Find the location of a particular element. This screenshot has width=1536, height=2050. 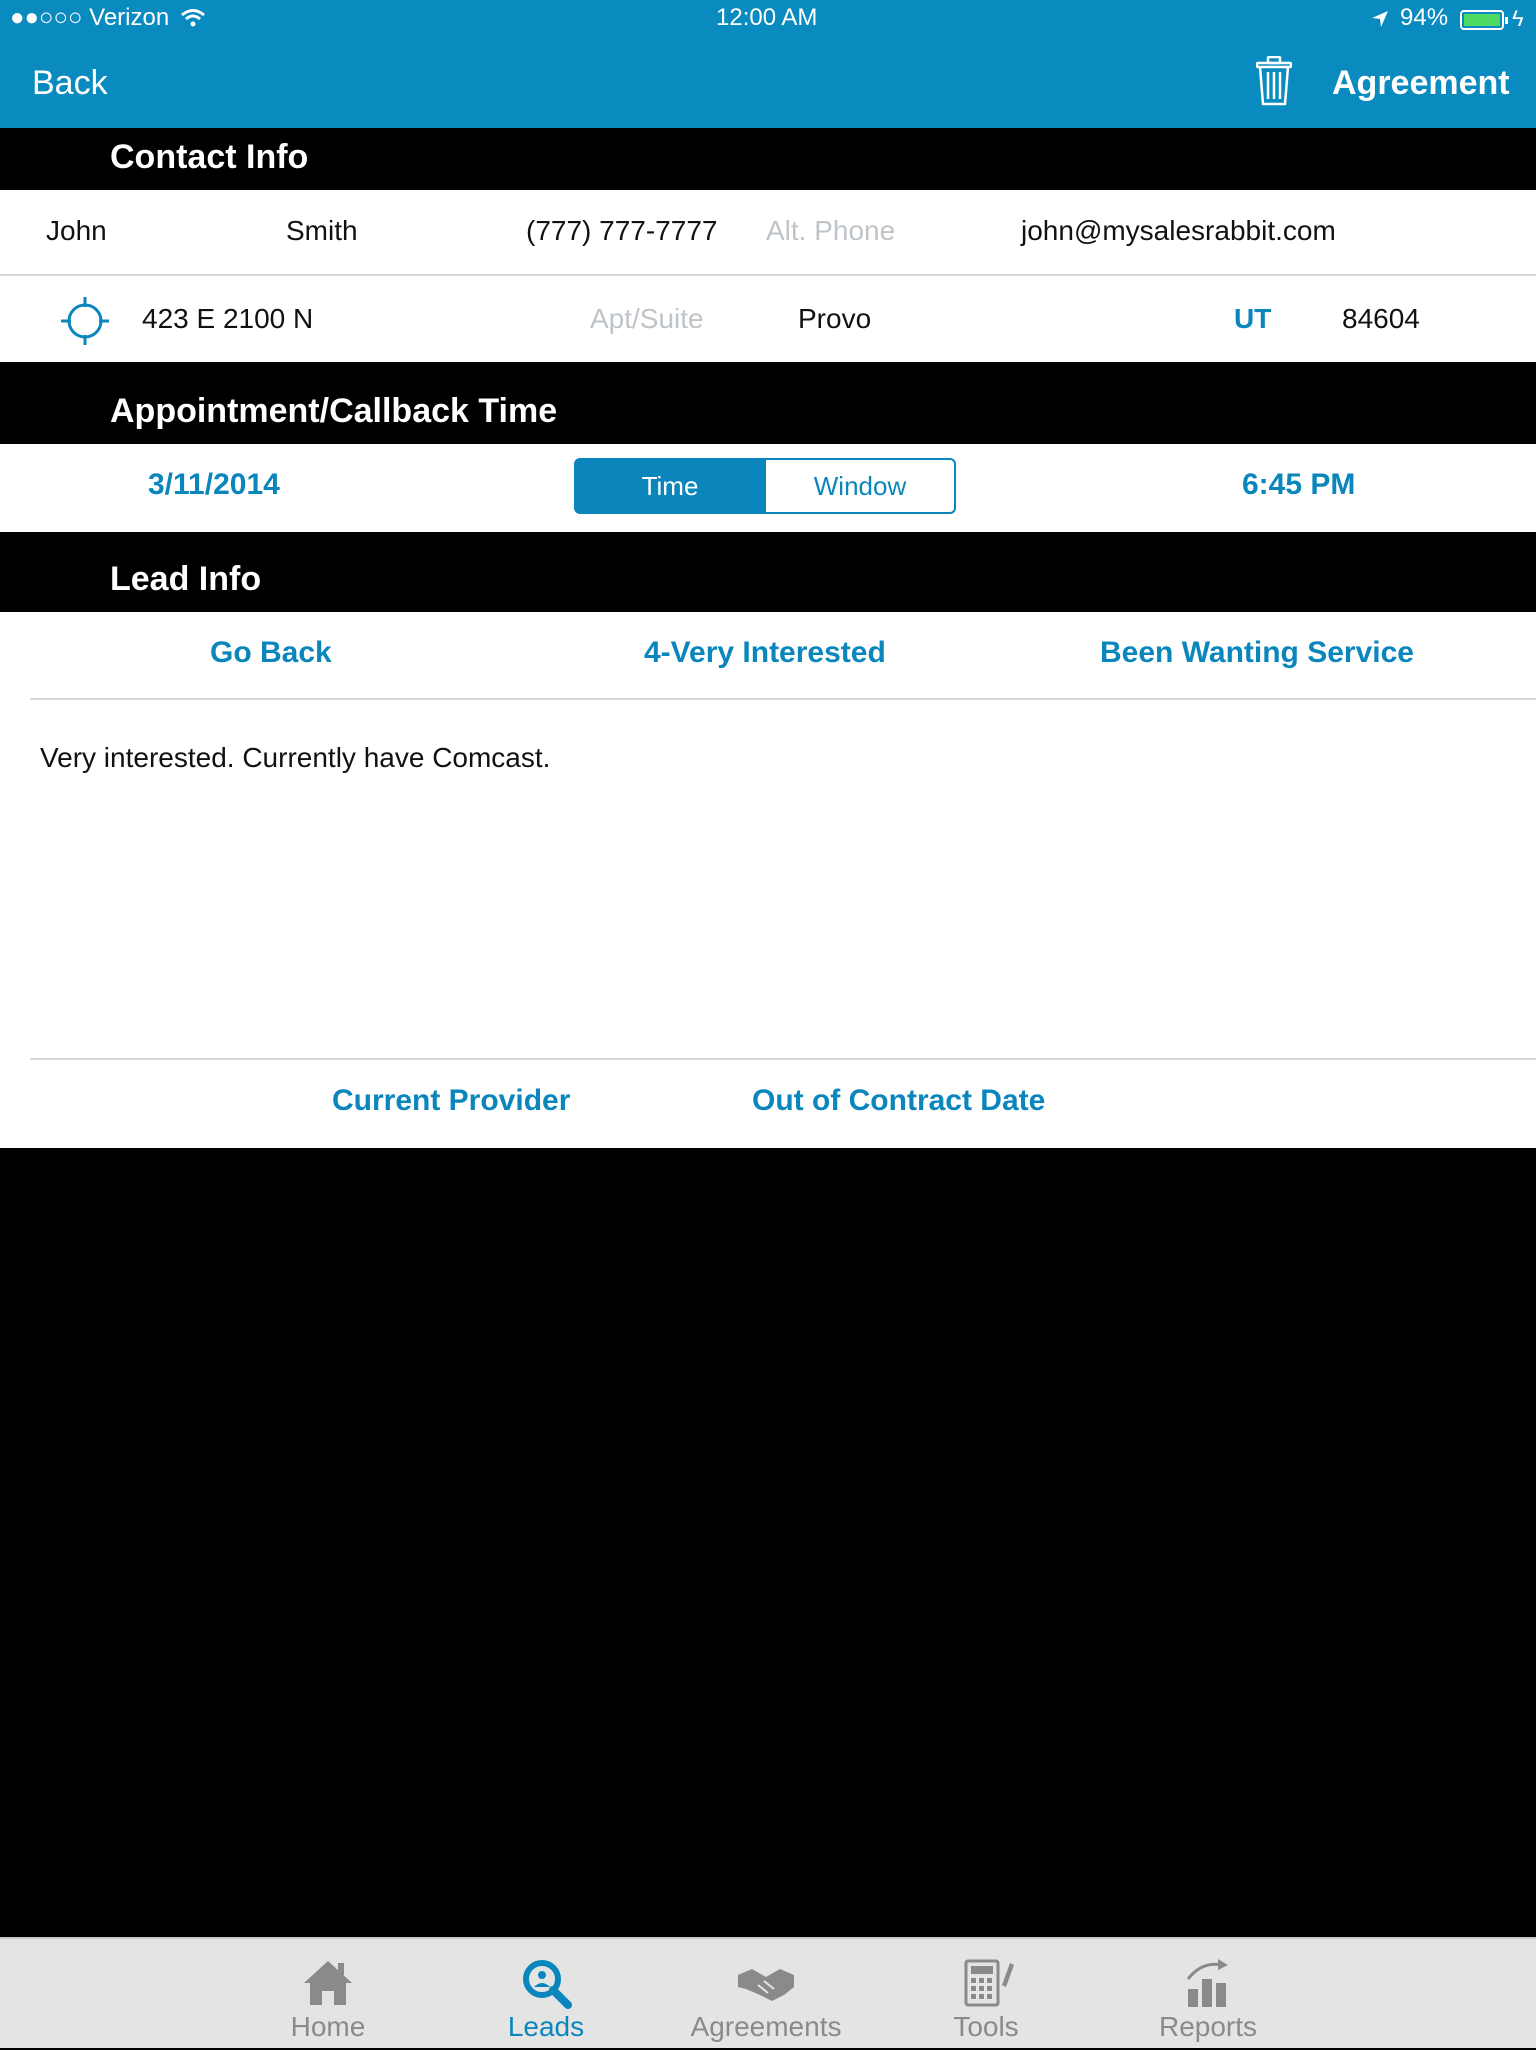

appointment-time: 6:45 PM is located at coordinates (1298, 485).